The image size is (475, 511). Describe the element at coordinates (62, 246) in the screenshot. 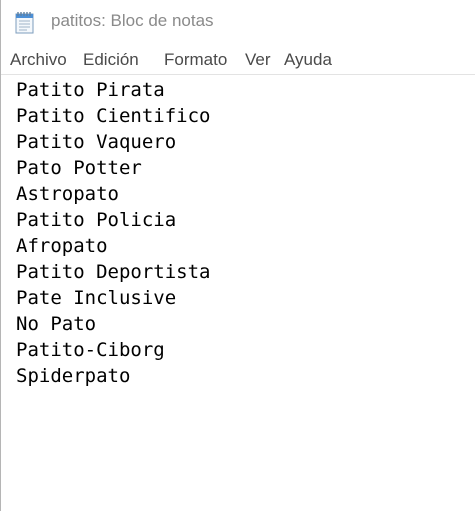

I see `text-line: Afropato` at that location.